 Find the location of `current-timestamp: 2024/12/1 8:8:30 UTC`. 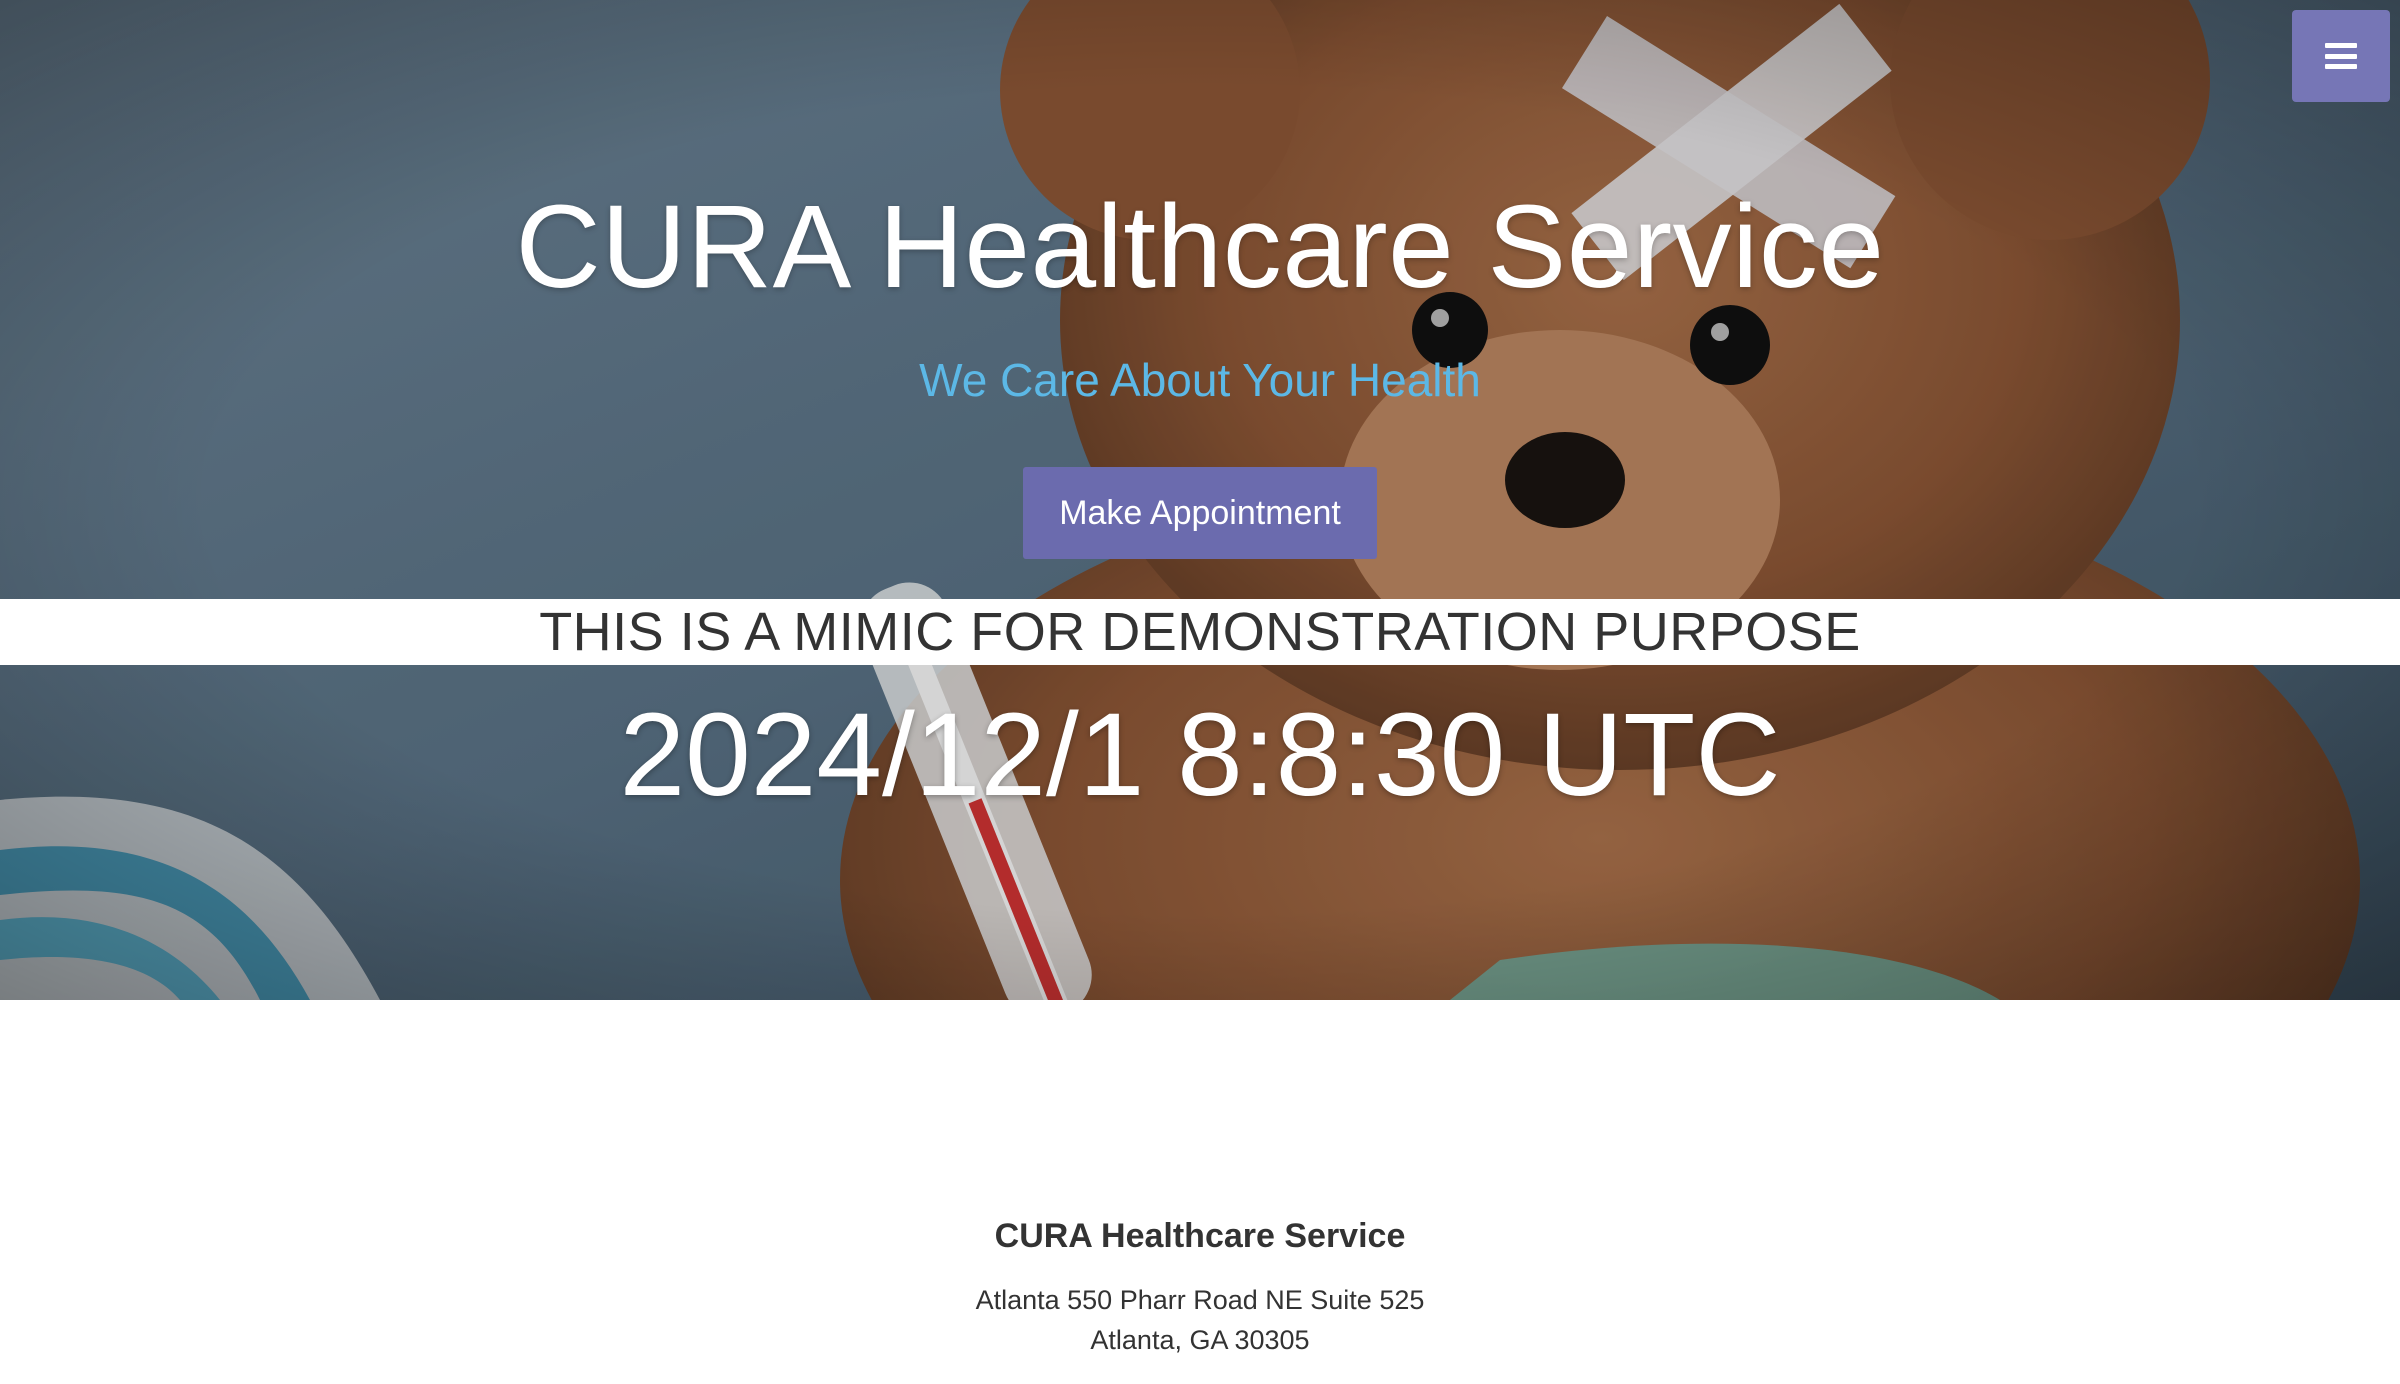

current-timestamp: 2024/12/1 8:8:30 UTC is located at coordinates (1200, 755).